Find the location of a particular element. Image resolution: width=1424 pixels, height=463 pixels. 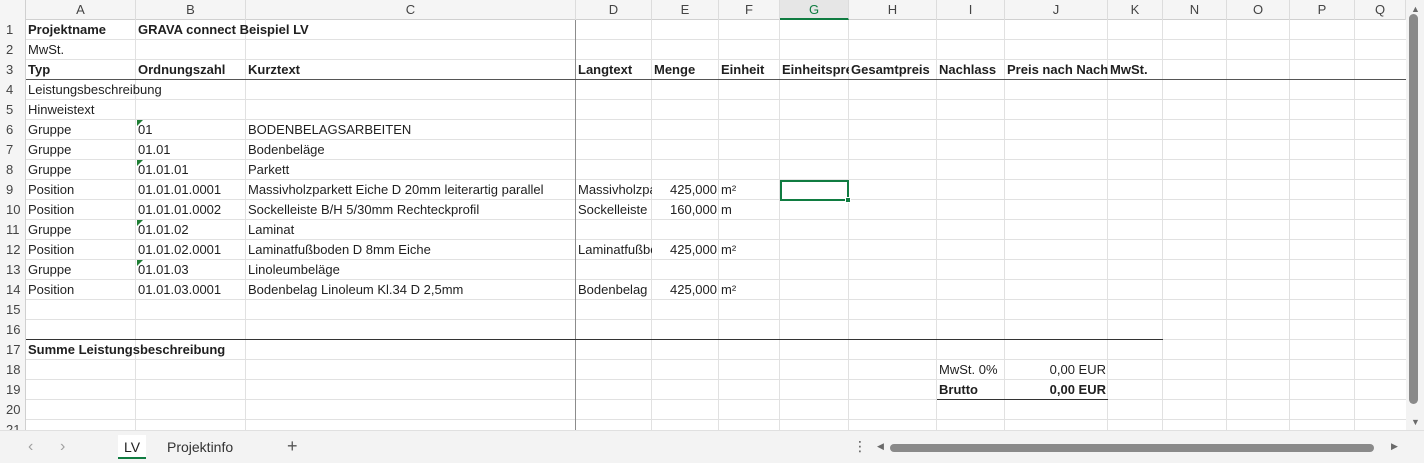

cell-c13: Linoleumbeläge is located at coordinates (411, 270).